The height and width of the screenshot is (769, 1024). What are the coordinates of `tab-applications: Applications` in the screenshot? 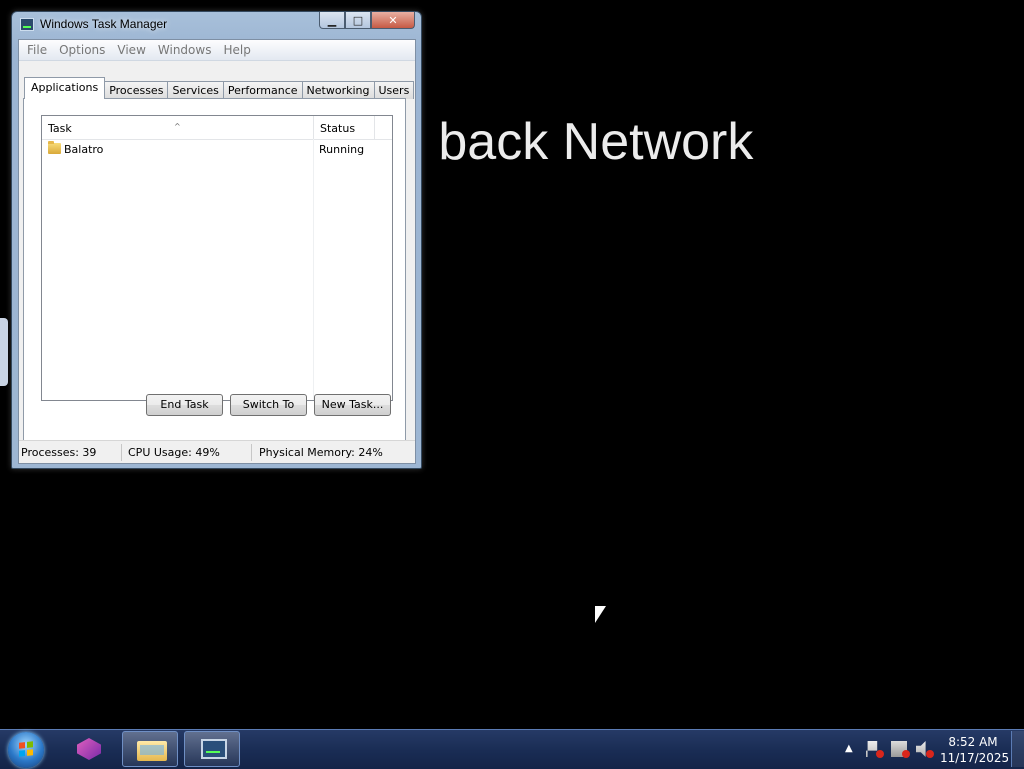 It's located at (65, 88).